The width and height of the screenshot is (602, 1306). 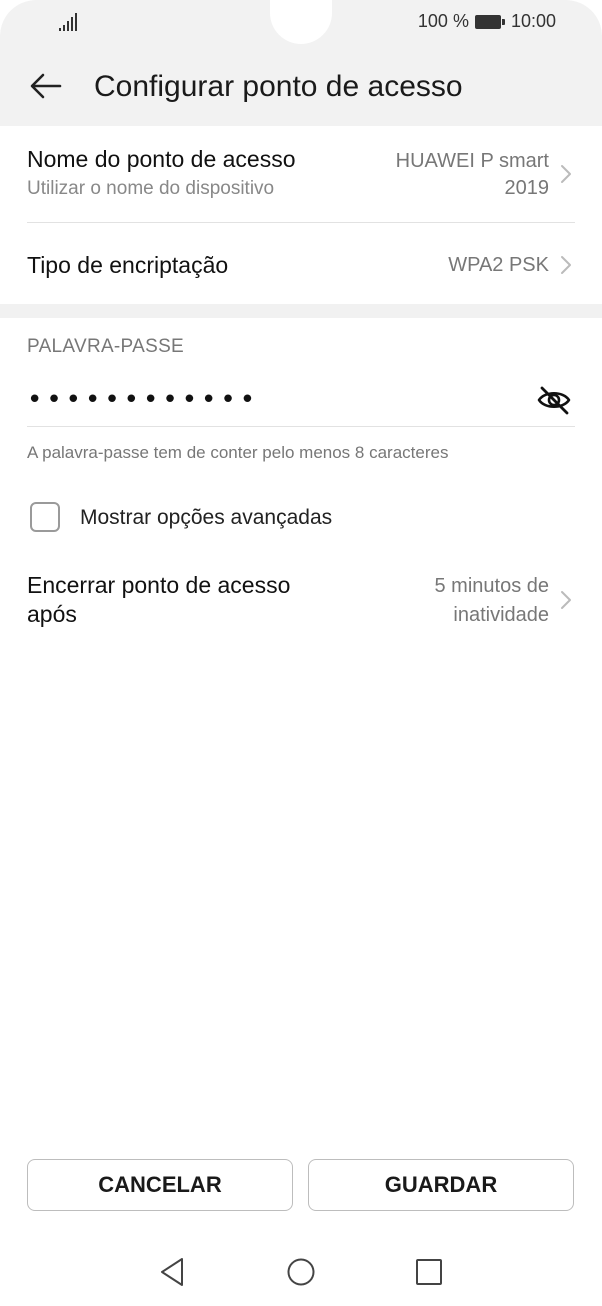 I want to click on section-separator, so click(x=301, y=311).